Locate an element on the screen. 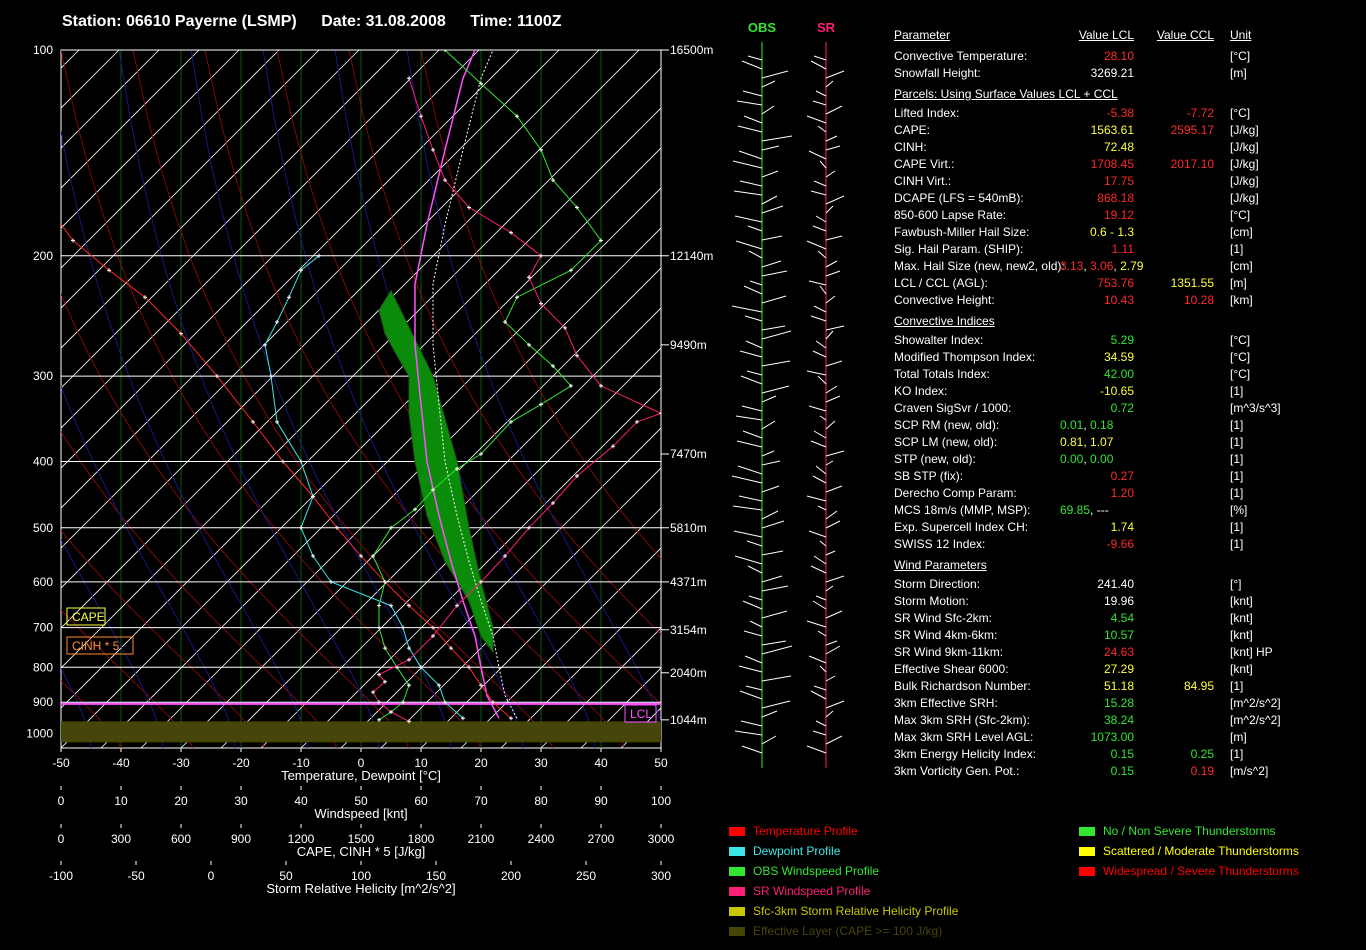 The width and height of the screenshot is (1366, 950). ccl-cell: 2595.17 is located at coordinates (1192, 130).